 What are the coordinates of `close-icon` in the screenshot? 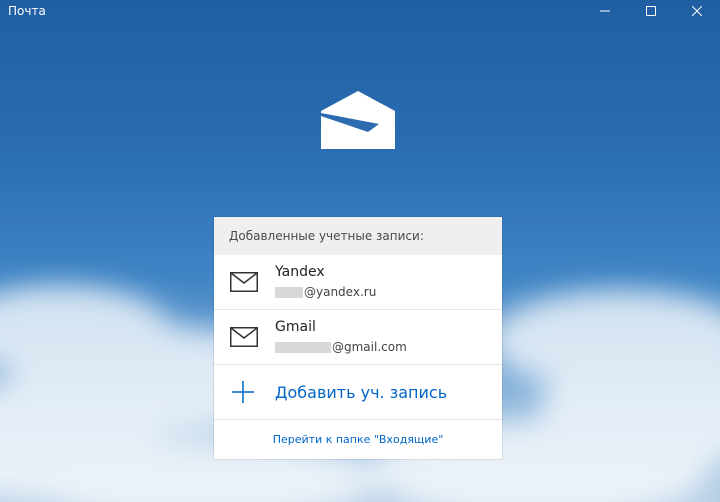 It's located at (697, 11).